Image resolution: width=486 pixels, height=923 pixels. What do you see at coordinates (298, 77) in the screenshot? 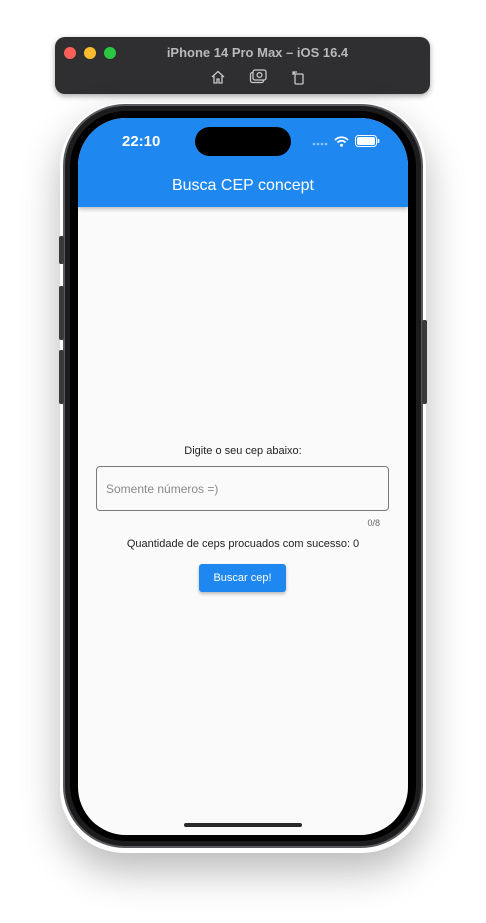
I see `rotate-icon` at bounding box center [298, 77].